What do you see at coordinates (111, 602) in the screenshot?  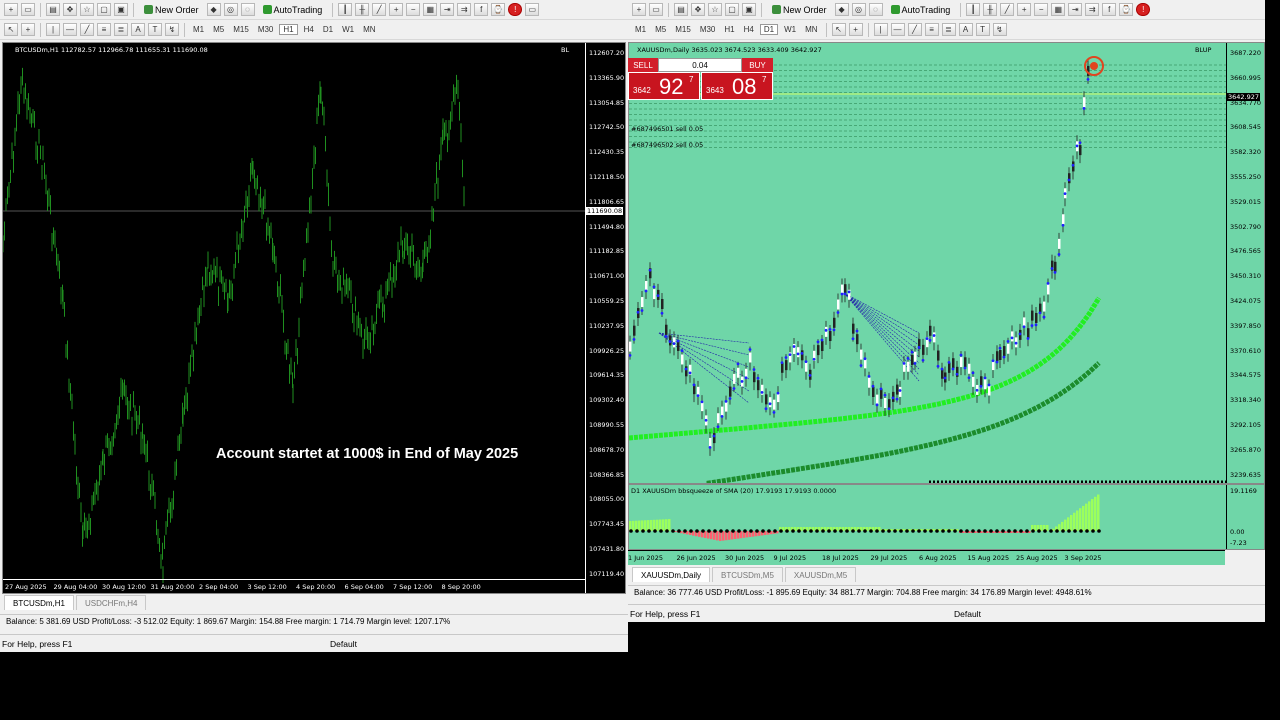 I see `tab-usdchfm-h4: USDCHFm,H4` at bounding box center [111, 602].